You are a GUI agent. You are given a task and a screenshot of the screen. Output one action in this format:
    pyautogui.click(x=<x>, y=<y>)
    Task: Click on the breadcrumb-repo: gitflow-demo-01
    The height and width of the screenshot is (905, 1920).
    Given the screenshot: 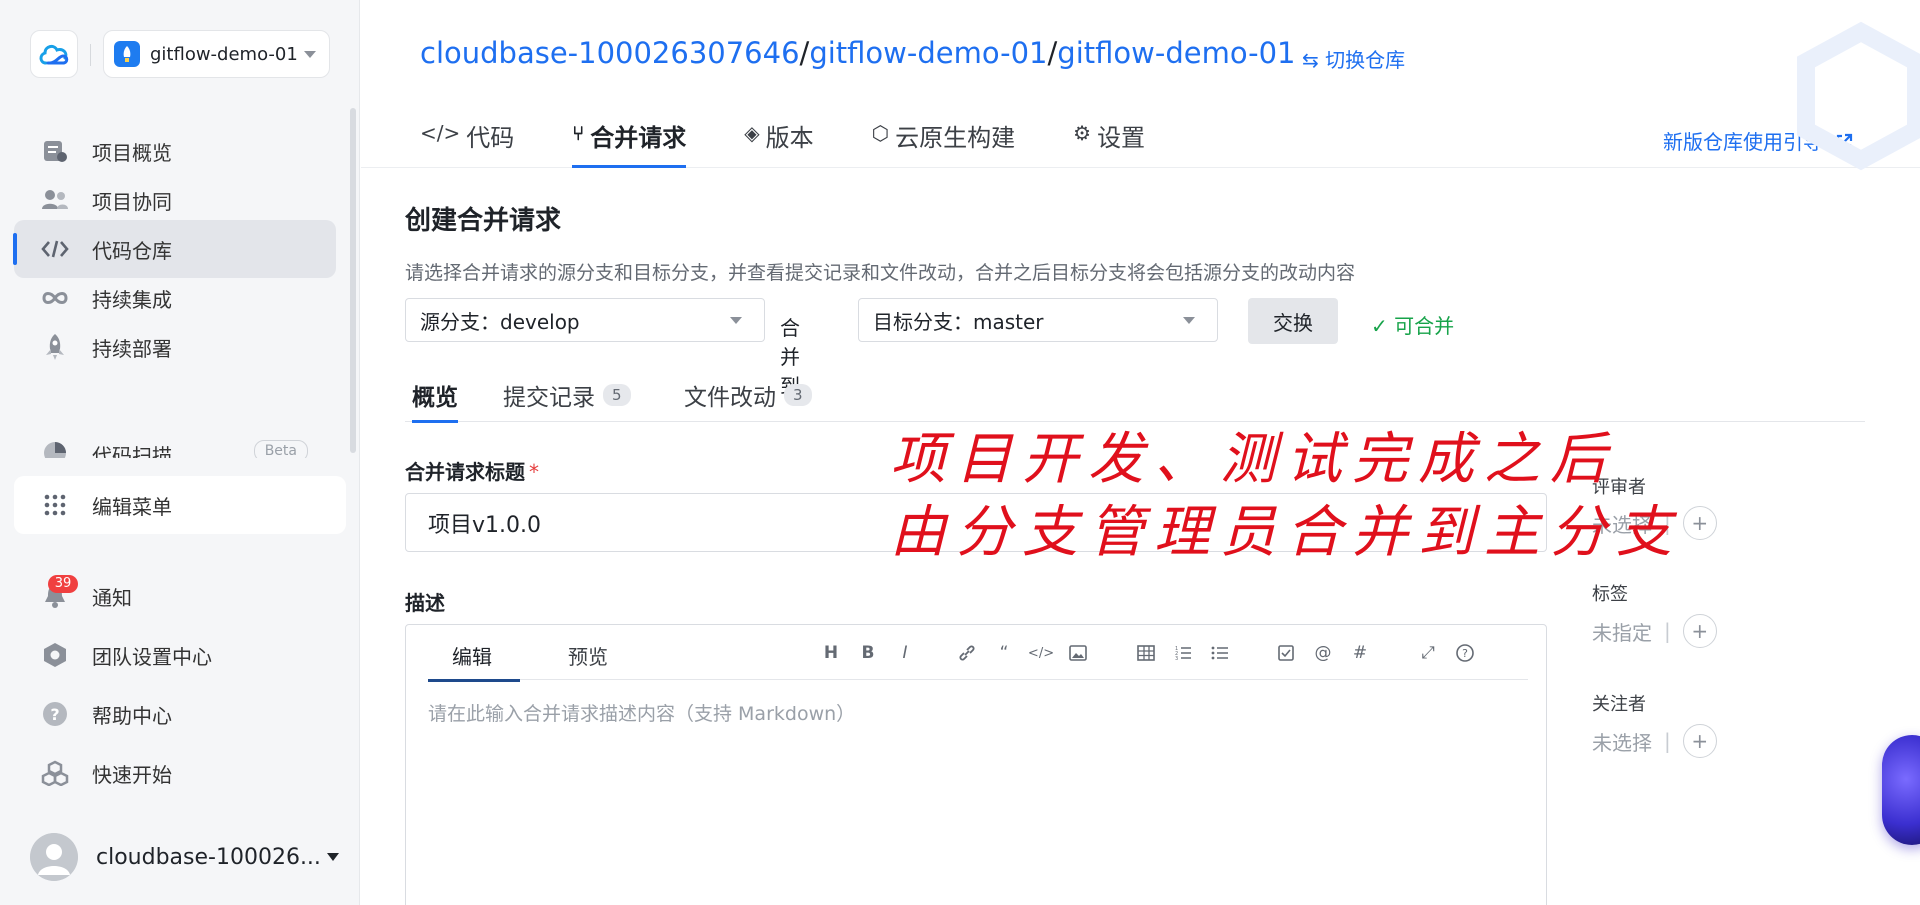 What is the action you would take?
    pyautogui.click(x=1176, y=53)
    